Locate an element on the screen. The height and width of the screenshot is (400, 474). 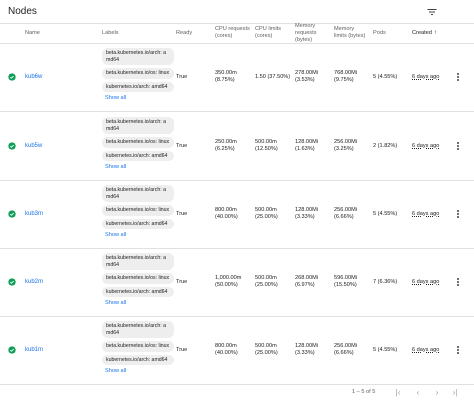
memory-requests-value: 268.00Mi is located at coordinates (307, 278).